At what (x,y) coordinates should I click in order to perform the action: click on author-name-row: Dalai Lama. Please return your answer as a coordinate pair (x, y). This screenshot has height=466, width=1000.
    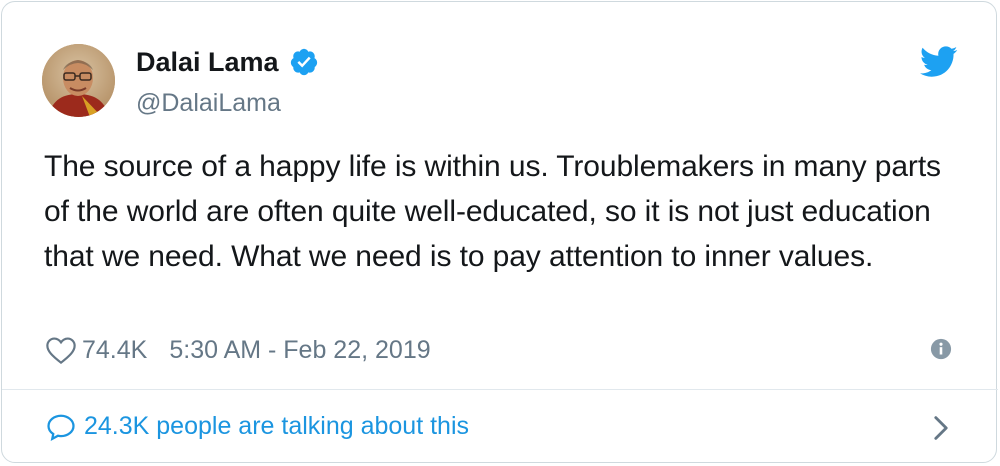
    Looking at the image, I should click on (227, 62).